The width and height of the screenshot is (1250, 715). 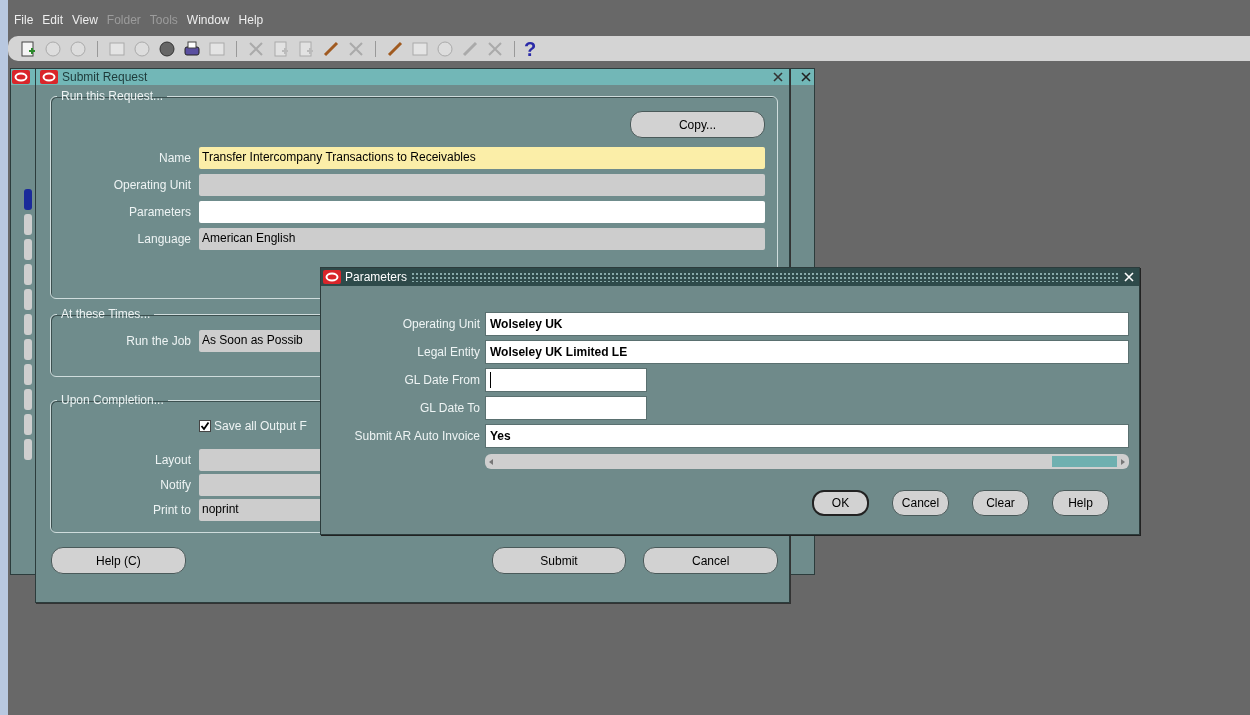 I want to click on menu-item: File, so click(x=24, y=20).